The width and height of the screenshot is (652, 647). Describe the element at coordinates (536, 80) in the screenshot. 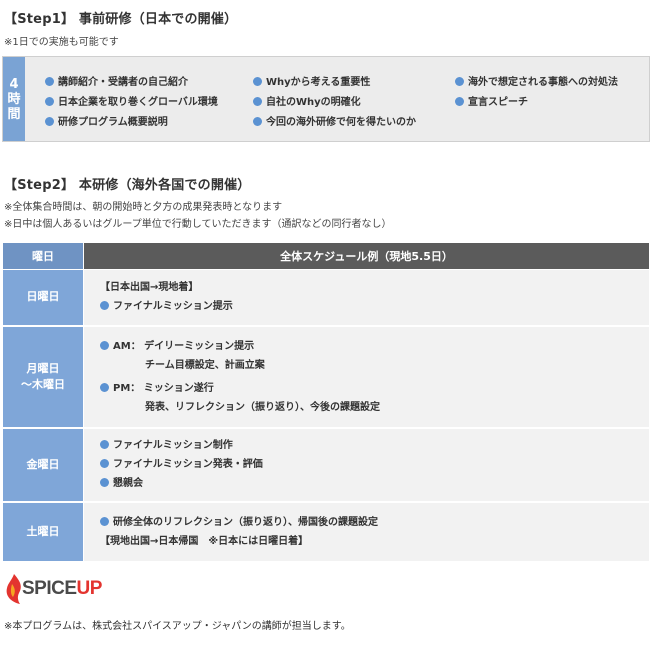

I see `step1-item: 海外で想定される事態への対処法` at that location.